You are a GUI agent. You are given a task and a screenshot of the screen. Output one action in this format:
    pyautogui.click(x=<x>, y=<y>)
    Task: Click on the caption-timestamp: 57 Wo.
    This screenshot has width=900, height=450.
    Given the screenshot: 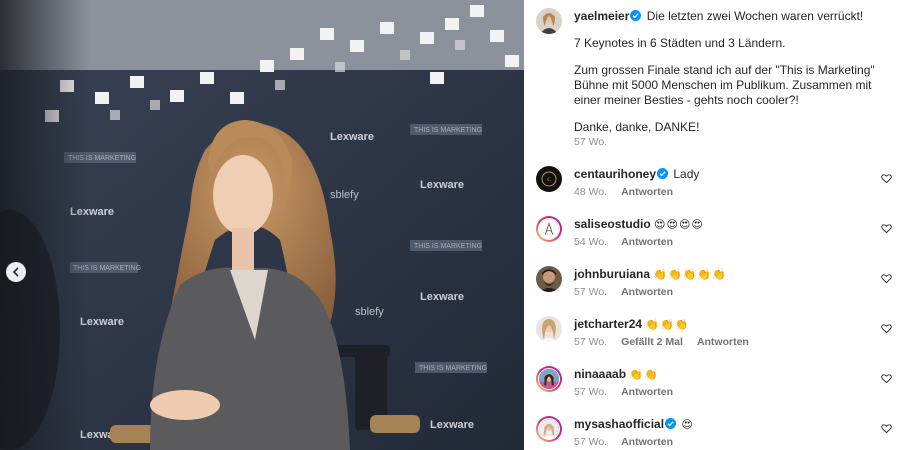 What is the action you would take?
    pyautogui.click(x=590, y=142)
    